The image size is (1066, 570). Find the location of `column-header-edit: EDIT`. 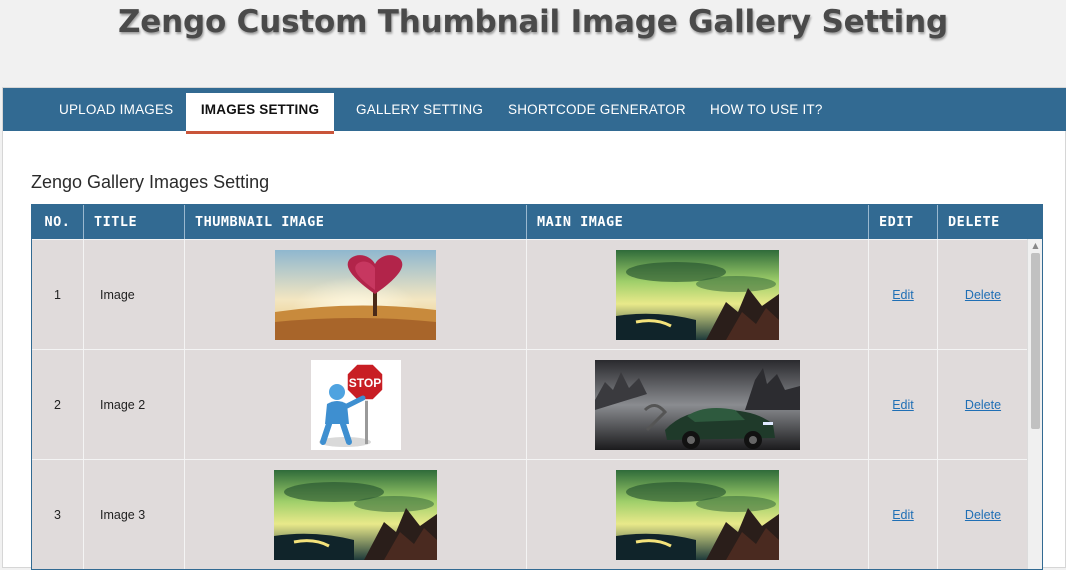

column-header-edit: EDIT is located at coordinates (903, 222).